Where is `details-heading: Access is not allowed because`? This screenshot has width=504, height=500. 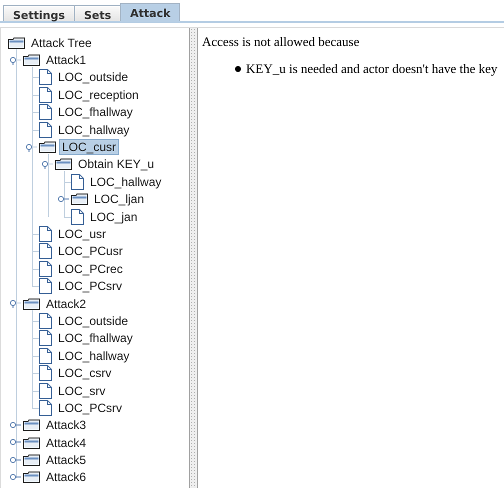 details-heading: Access is not allowed because is located at coordinates (281, 42).